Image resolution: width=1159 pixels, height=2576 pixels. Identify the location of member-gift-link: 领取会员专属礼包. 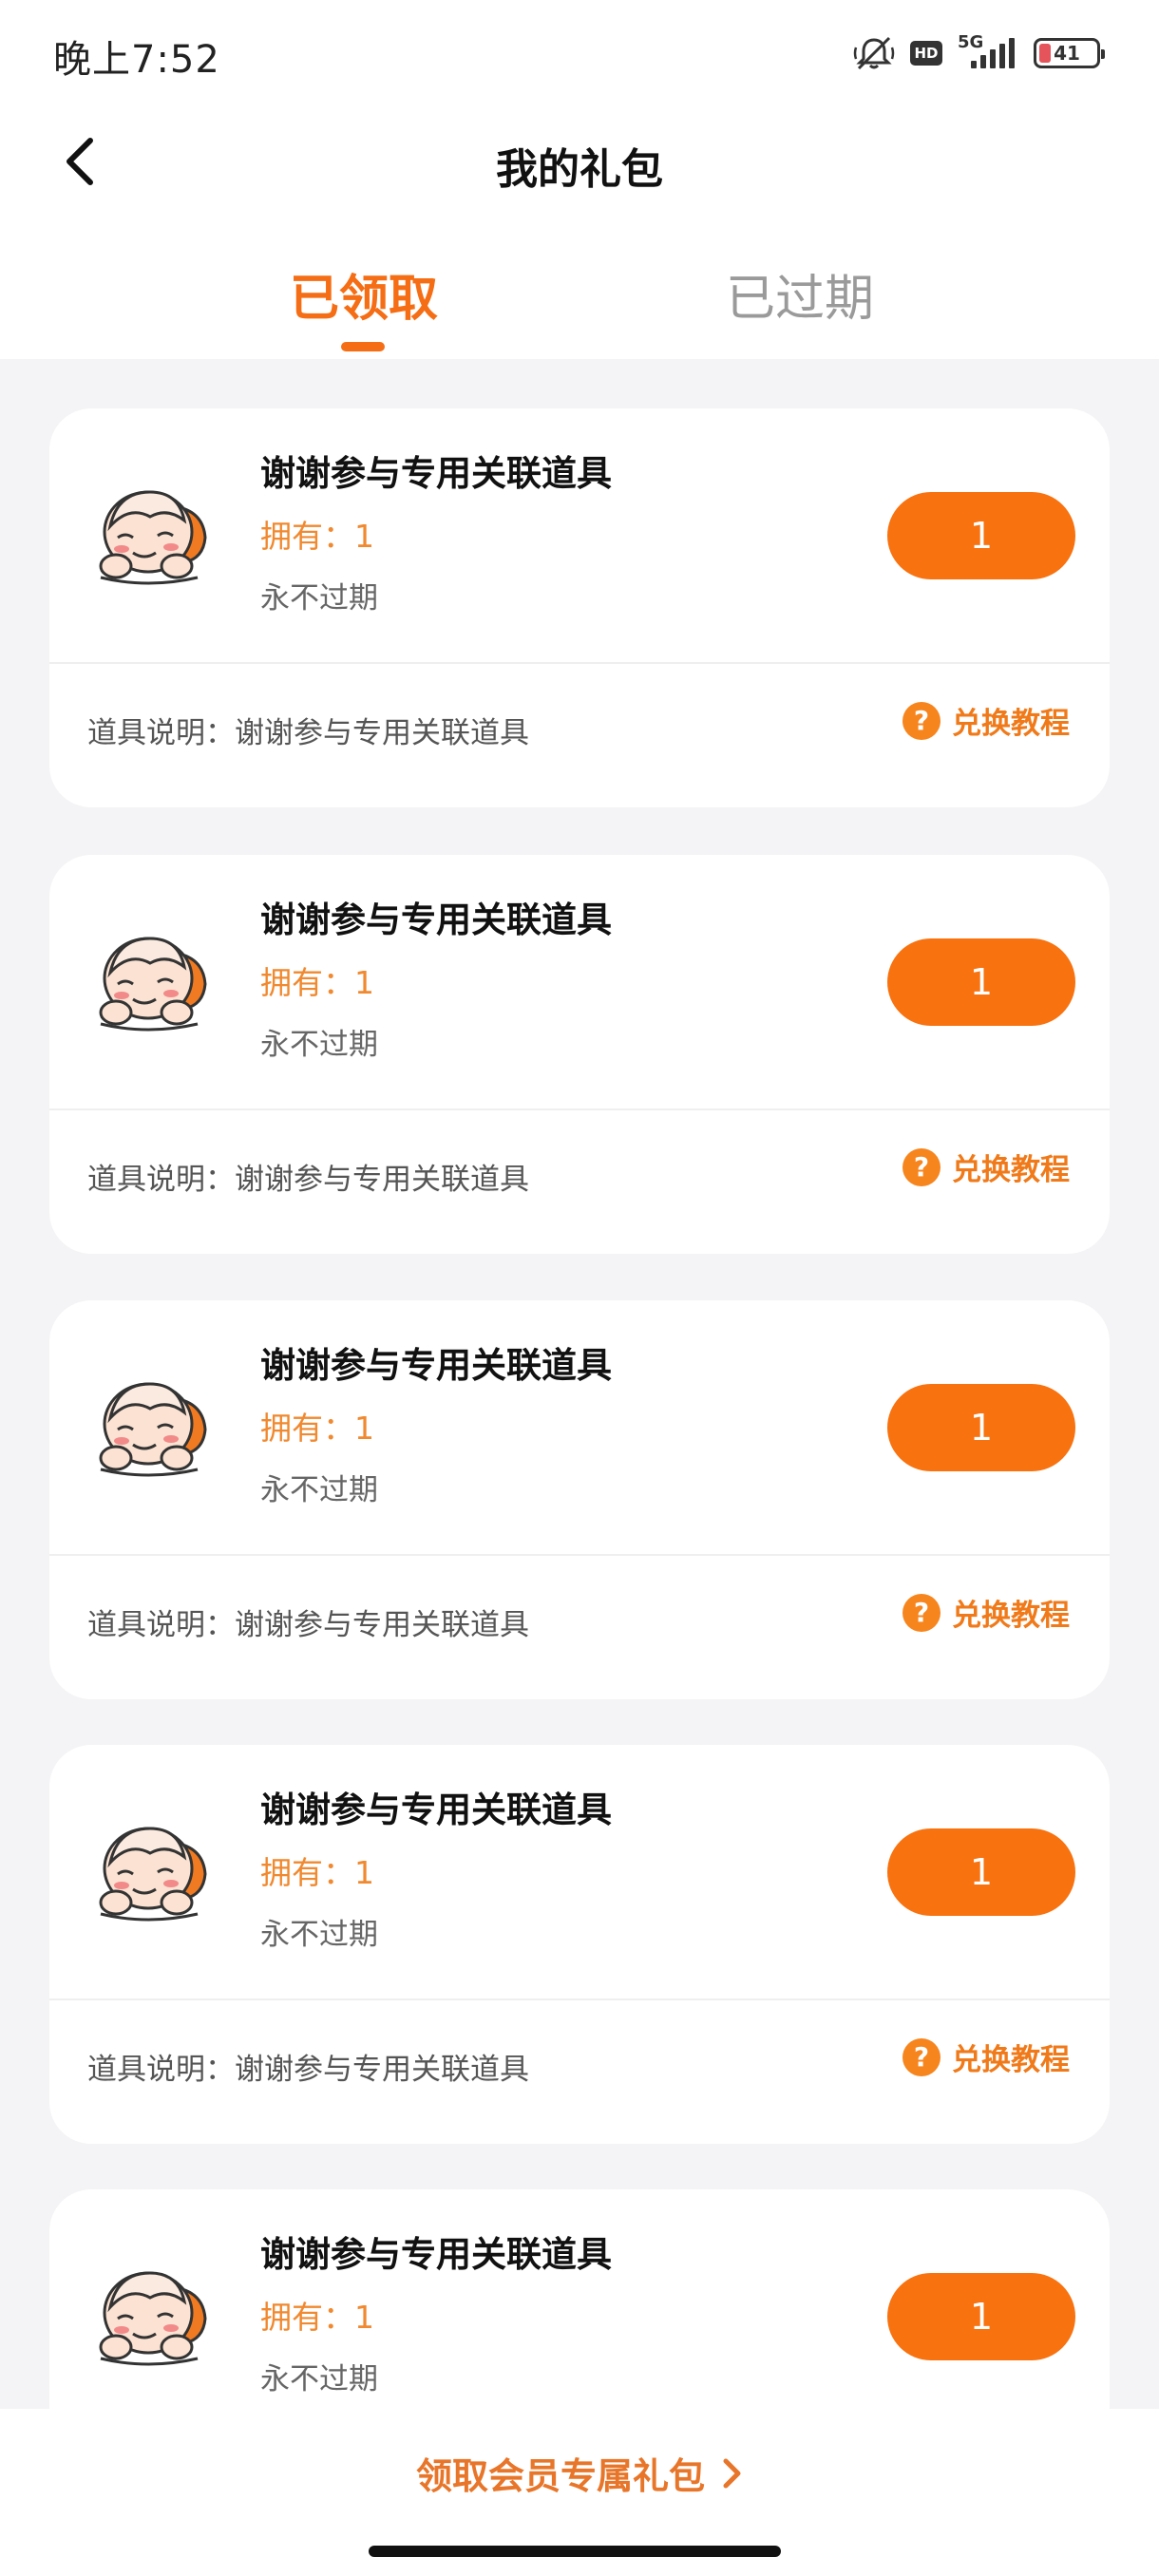
(579, 2473).